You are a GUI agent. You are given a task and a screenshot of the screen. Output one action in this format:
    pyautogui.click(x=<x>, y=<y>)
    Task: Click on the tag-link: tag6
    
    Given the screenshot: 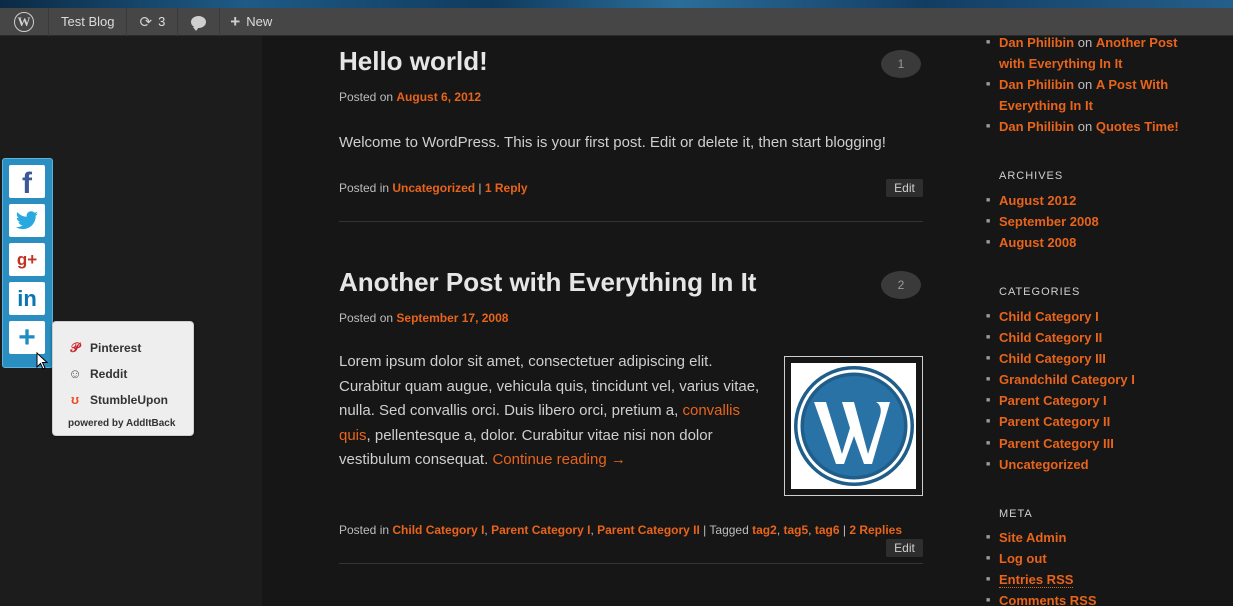 What is the action you would take?
    pyautogui.click(x=827, y=530)
    